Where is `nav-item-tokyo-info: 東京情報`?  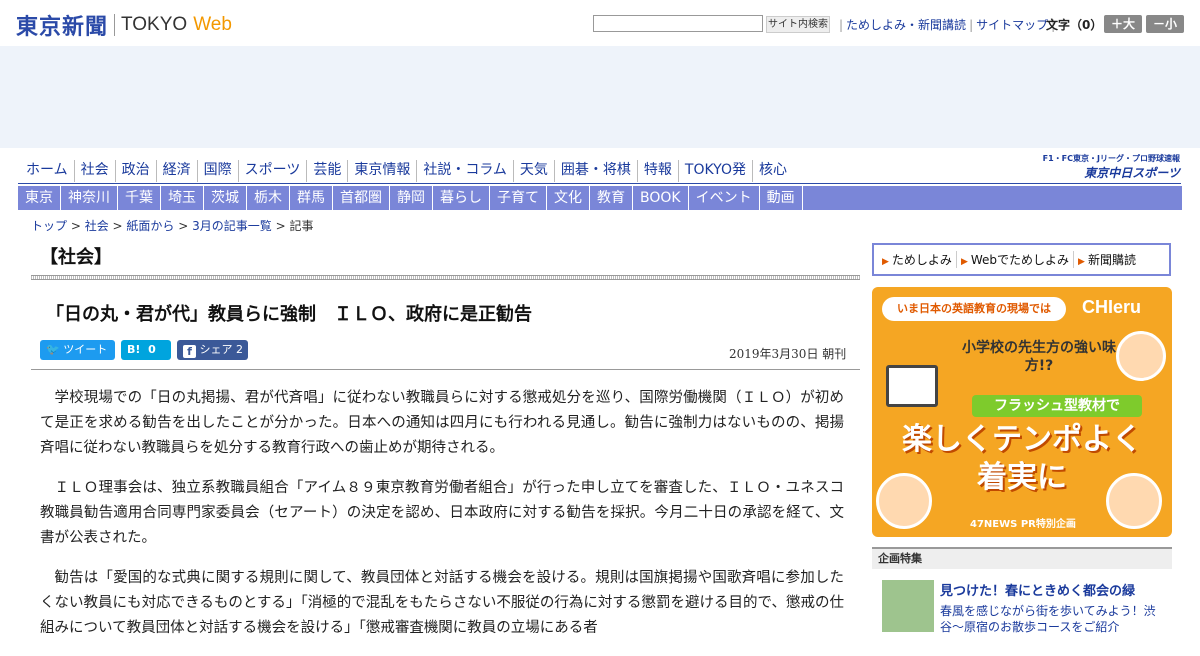
nav-item-tokyo-info: 東京情報 is located at coordinates (383, 171).